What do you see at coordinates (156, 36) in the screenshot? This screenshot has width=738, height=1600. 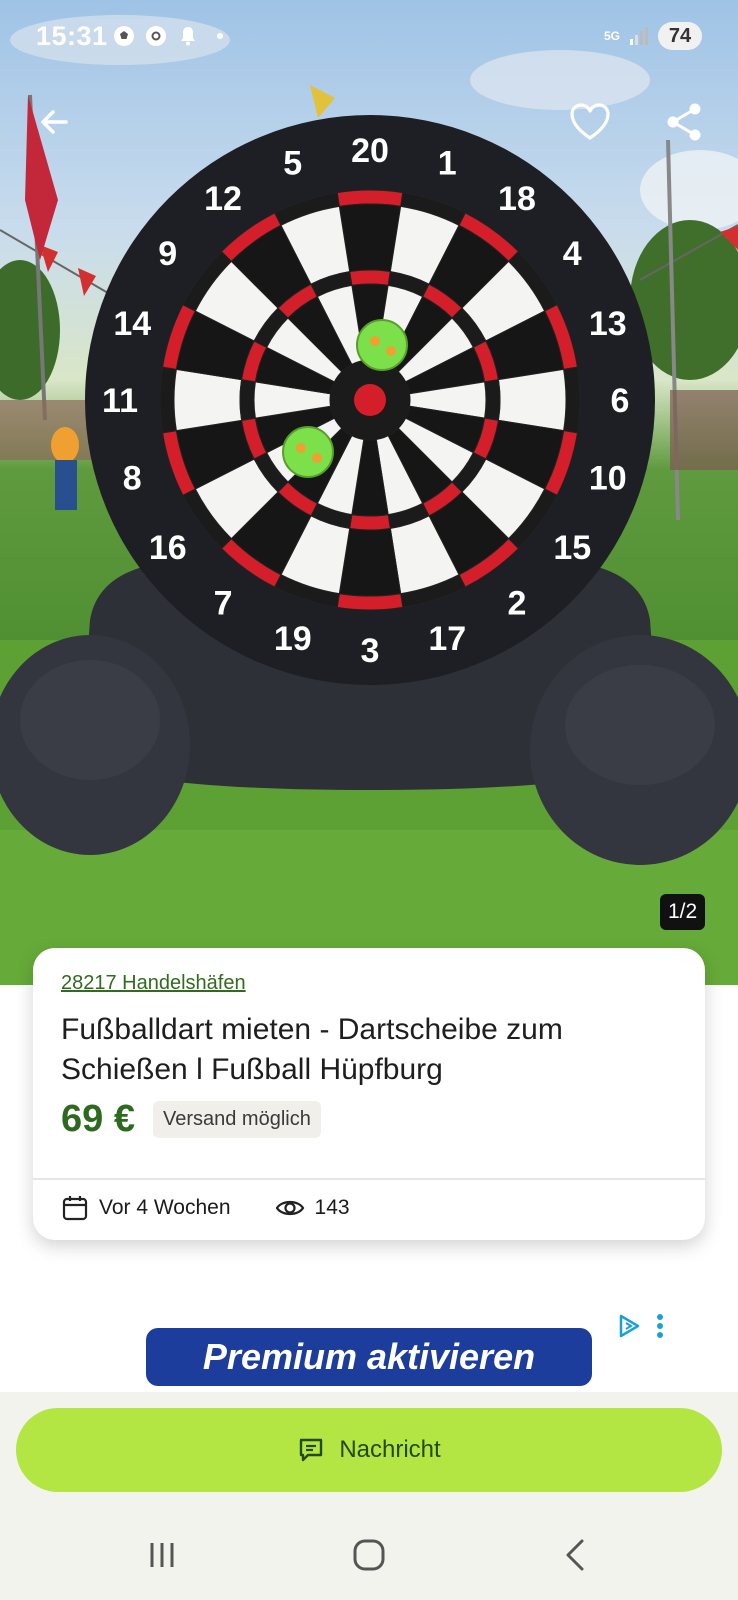 I see `chrome-icon` at bounding box center [156, 36].